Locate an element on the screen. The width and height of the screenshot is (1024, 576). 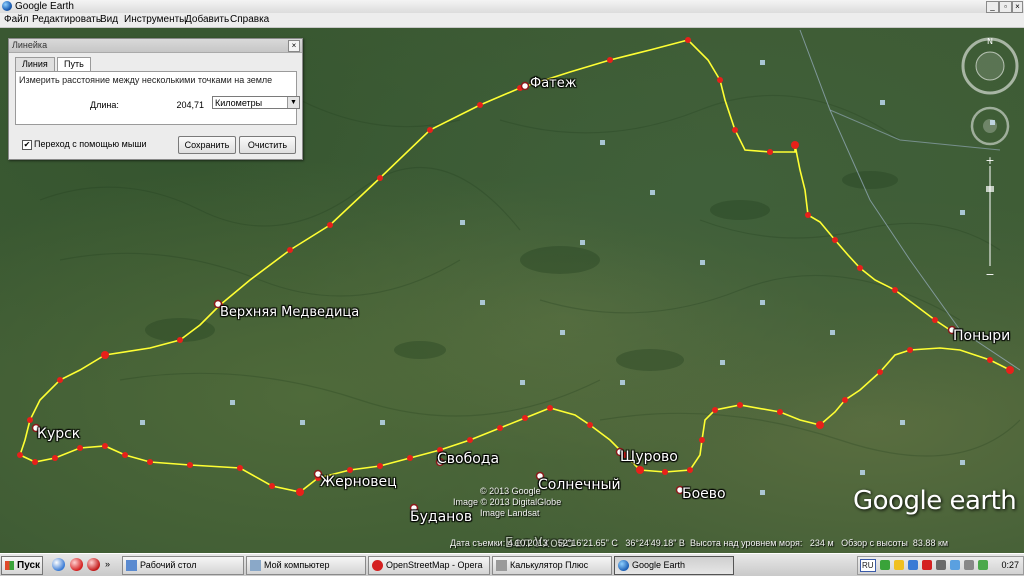
start-button: Пуск is located at coordinates (22, 565).